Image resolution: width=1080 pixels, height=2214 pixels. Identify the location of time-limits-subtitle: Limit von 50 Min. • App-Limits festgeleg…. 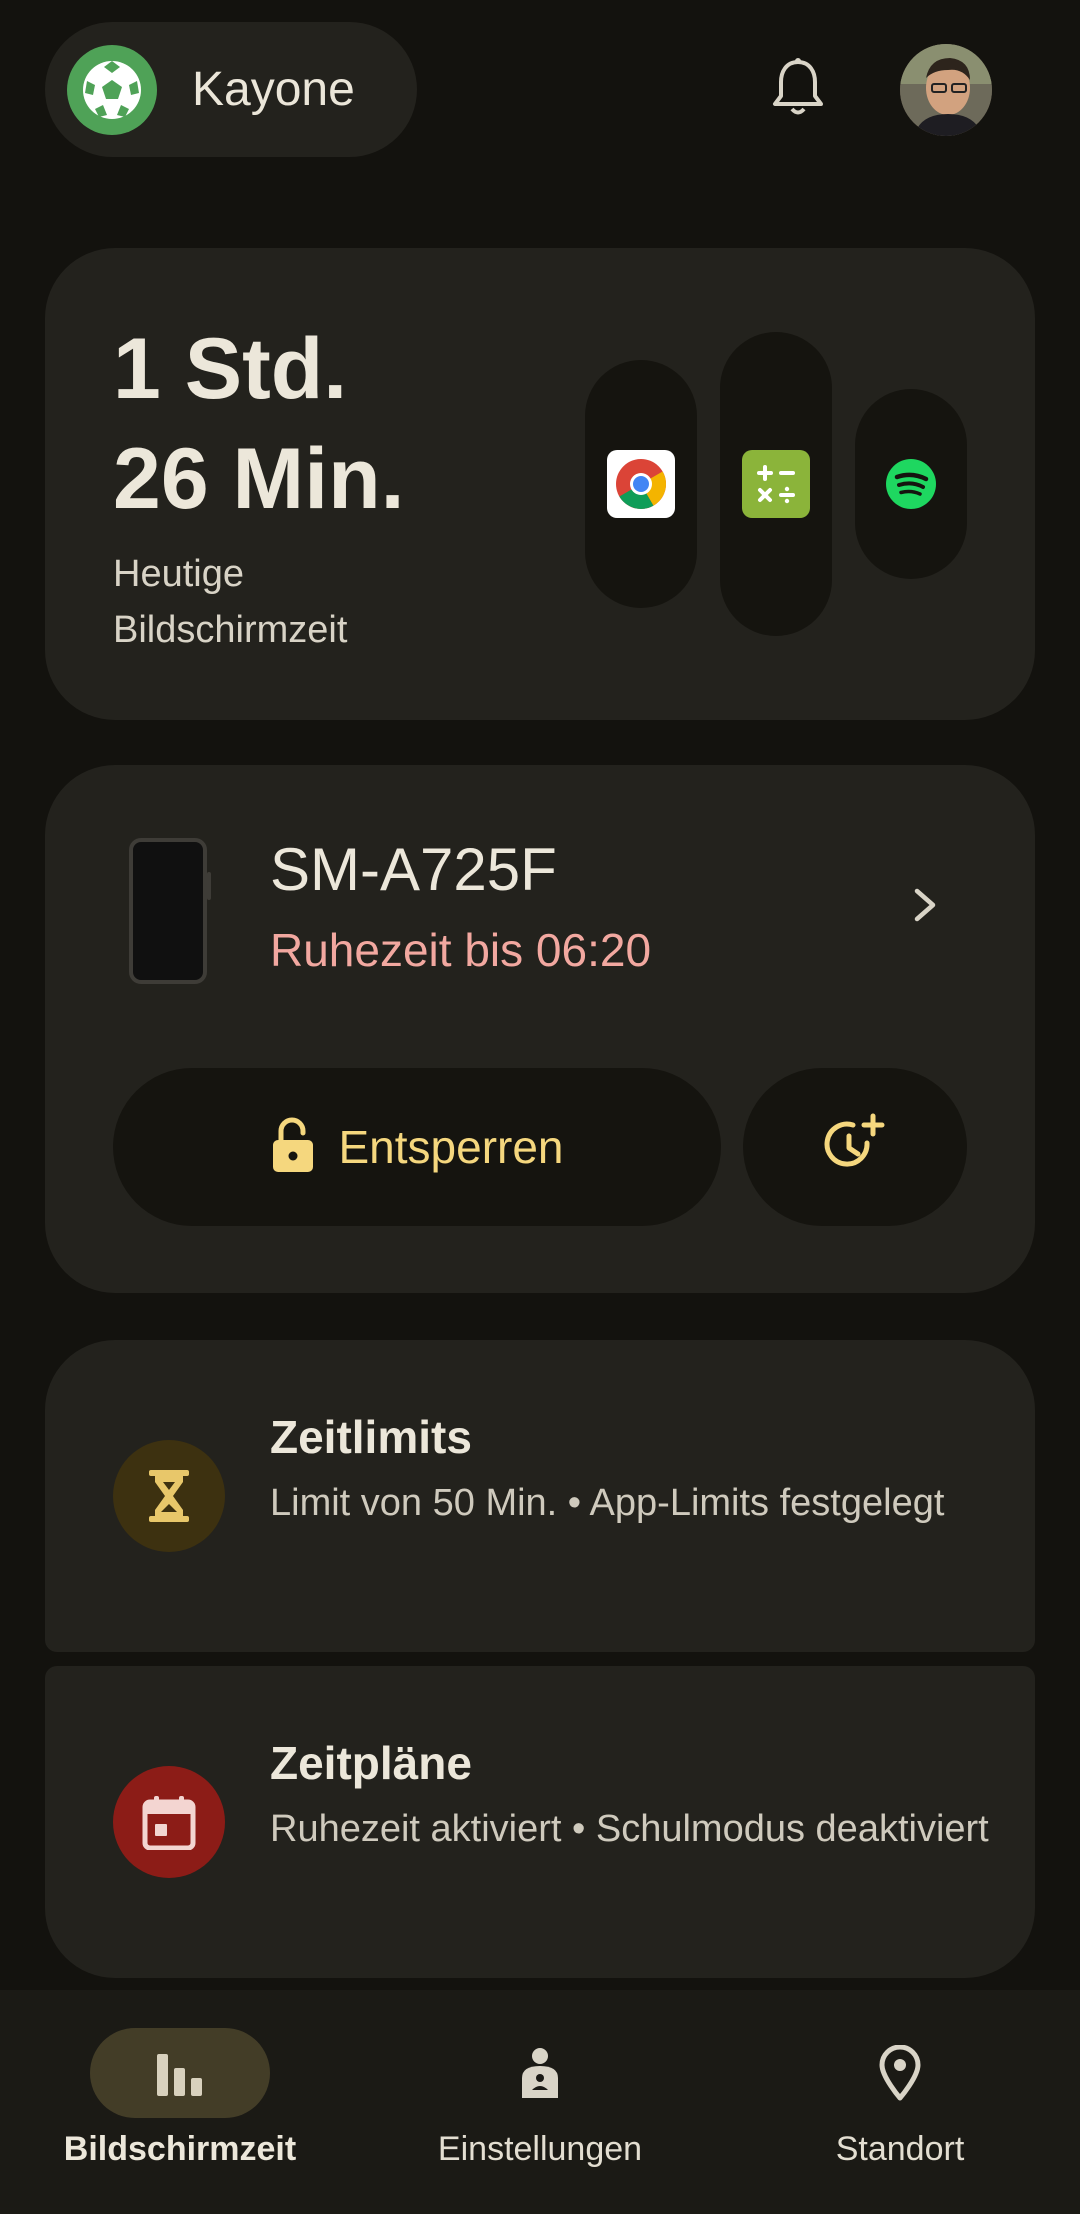
(607, 1503).